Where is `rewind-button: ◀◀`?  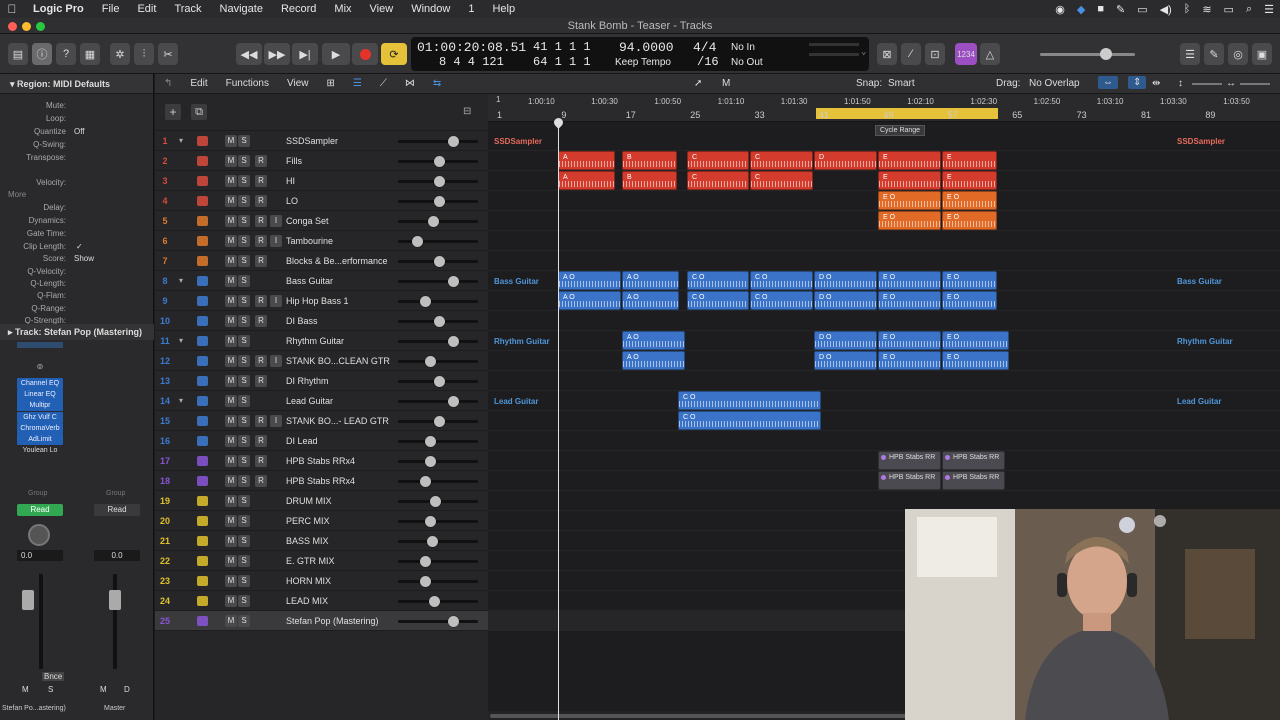 rewind-button: ◀◀ is located at coordinates (249, 54).